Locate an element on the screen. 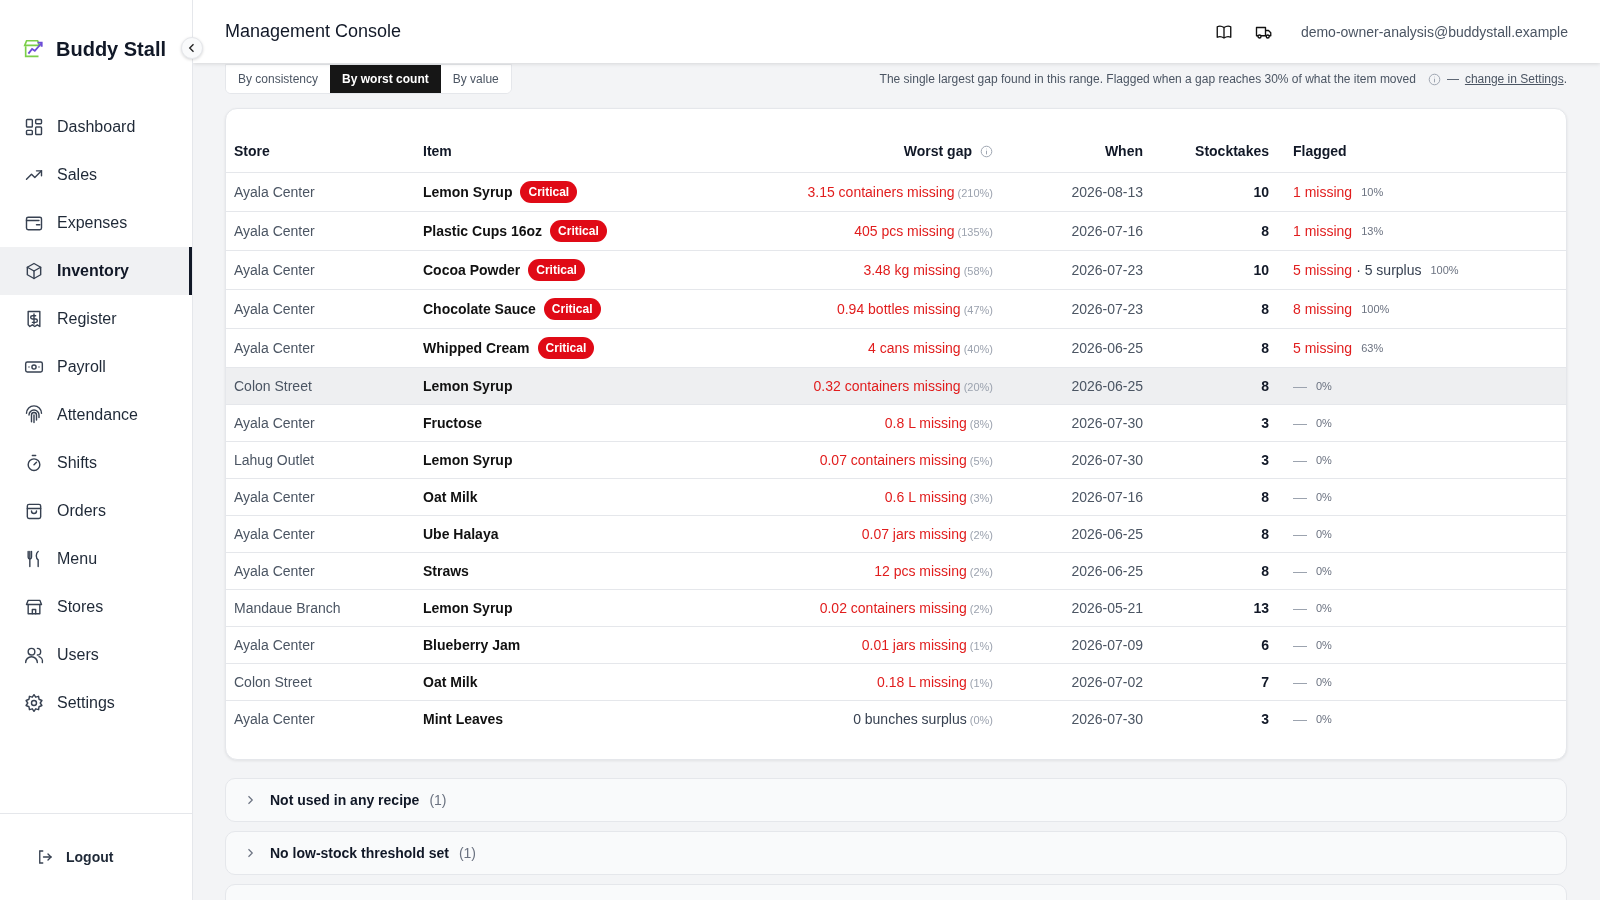 This screenshot has width=1600, height=900. column-header: Store is located at coordinates (320, 151).